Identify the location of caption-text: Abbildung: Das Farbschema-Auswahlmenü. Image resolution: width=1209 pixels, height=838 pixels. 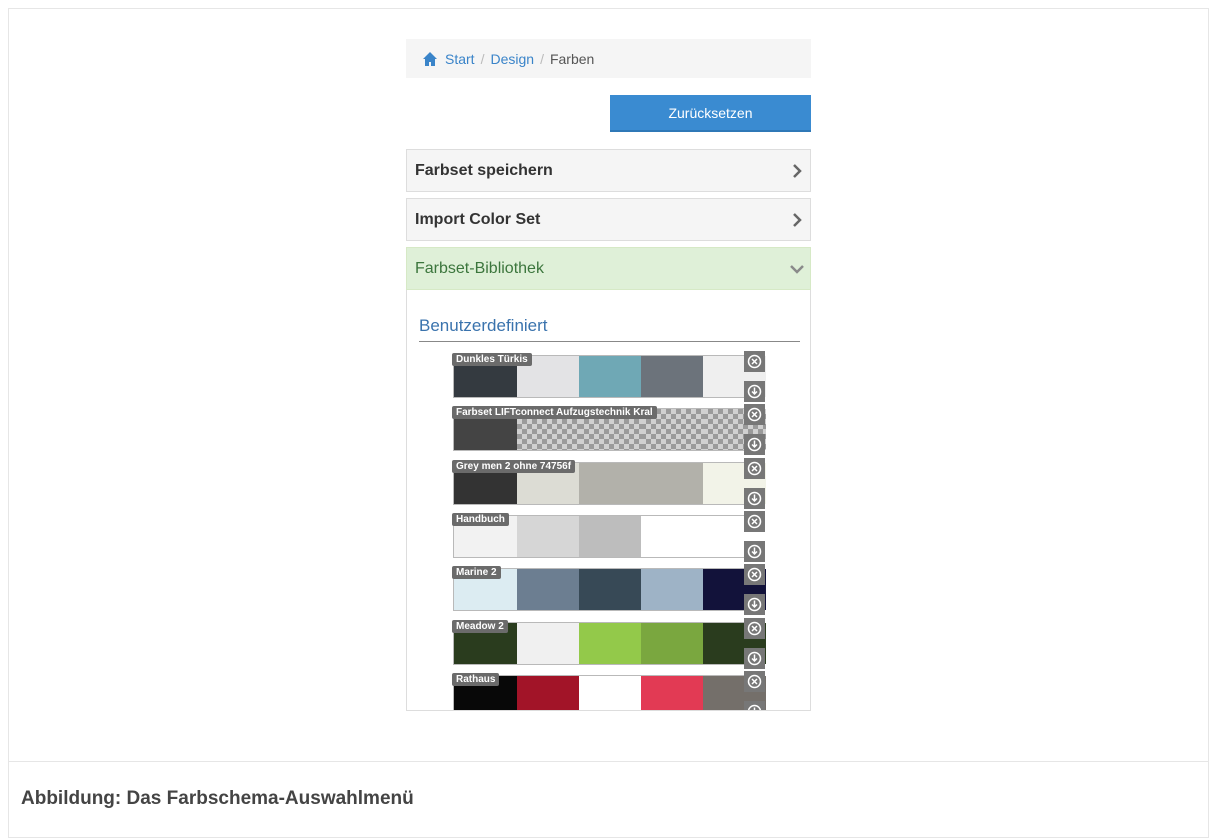
(217, 798).